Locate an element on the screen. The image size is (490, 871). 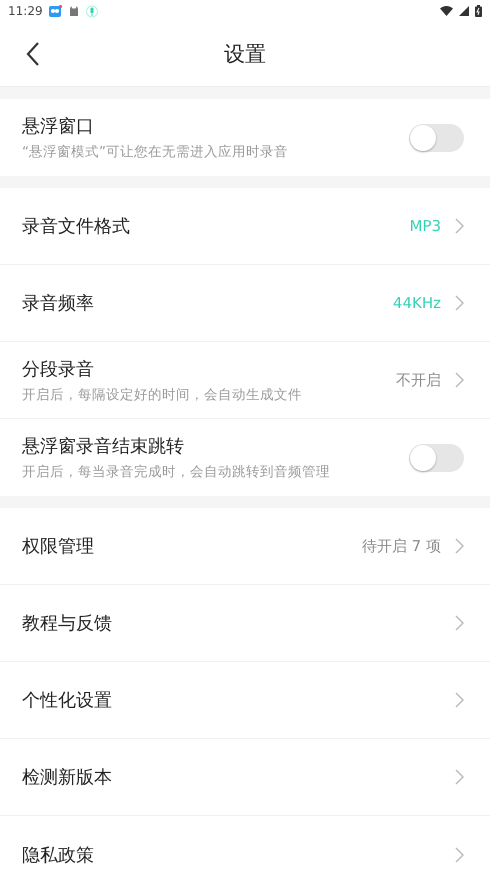
settings-row: 教程与反馈 is located at coordinates (245, 623).